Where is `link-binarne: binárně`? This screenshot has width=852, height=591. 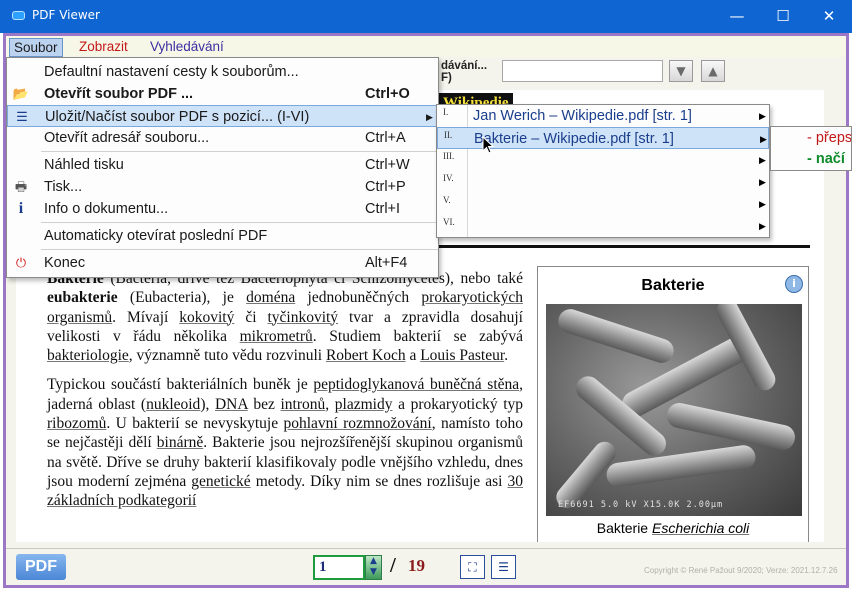 link-binarne: binárně is located at coordinates (180, 442).